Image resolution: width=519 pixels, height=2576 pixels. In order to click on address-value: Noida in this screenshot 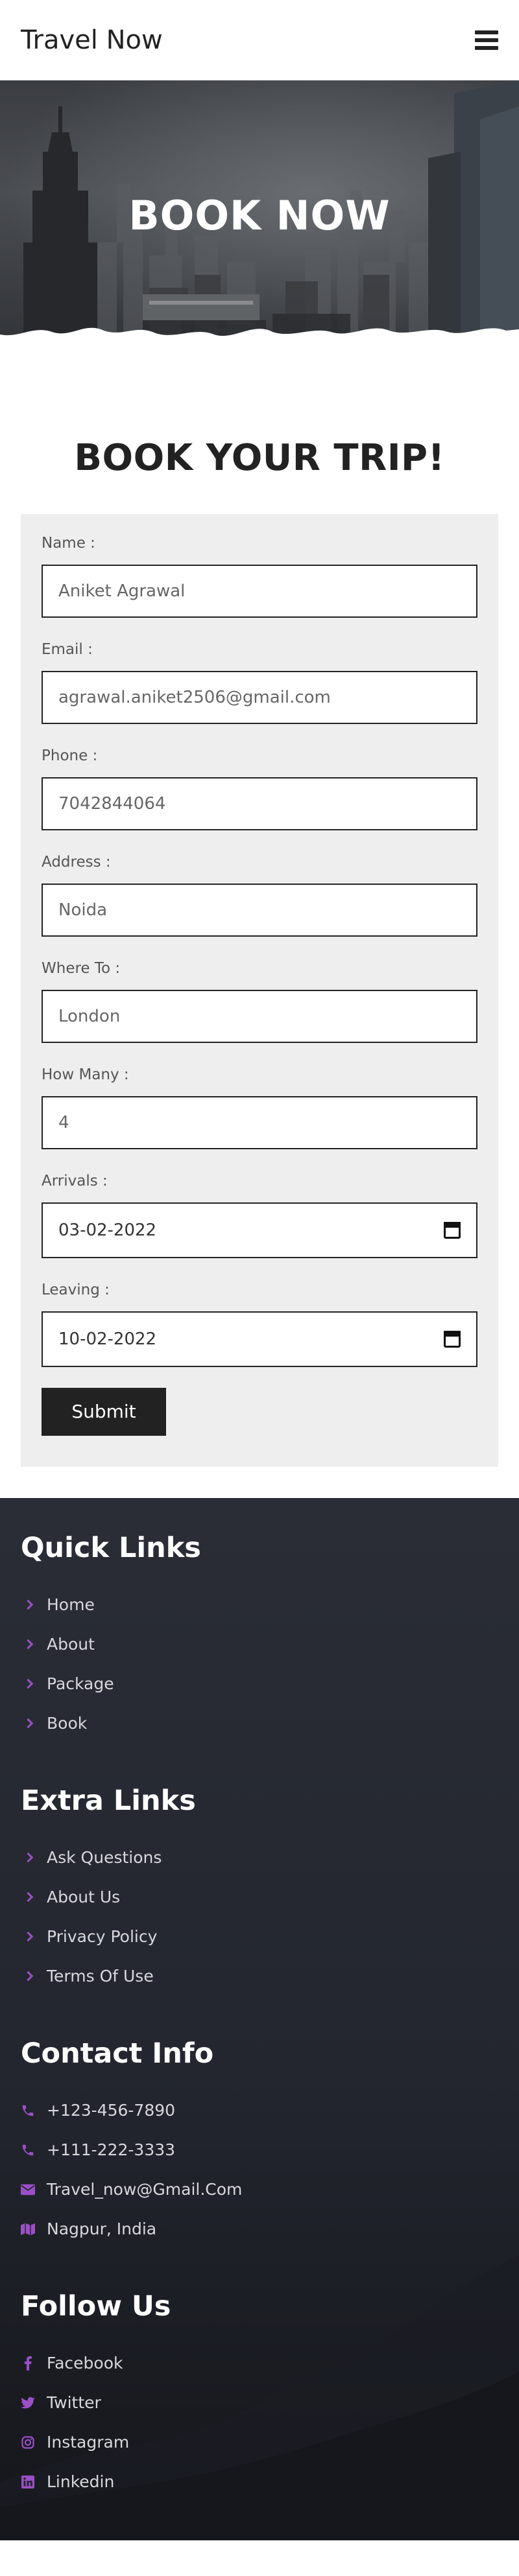, I will do `click(83, 910)`.